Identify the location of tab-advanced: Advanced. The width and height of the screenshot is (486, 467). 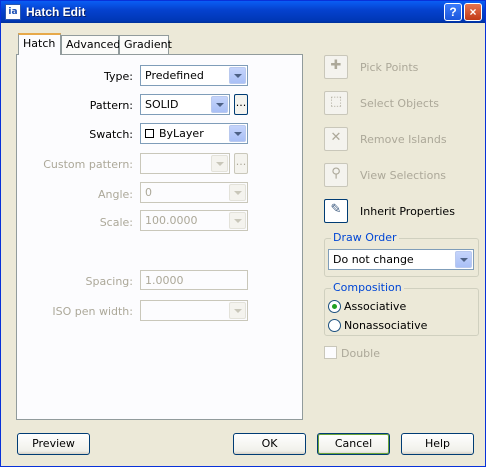
(90, 44).